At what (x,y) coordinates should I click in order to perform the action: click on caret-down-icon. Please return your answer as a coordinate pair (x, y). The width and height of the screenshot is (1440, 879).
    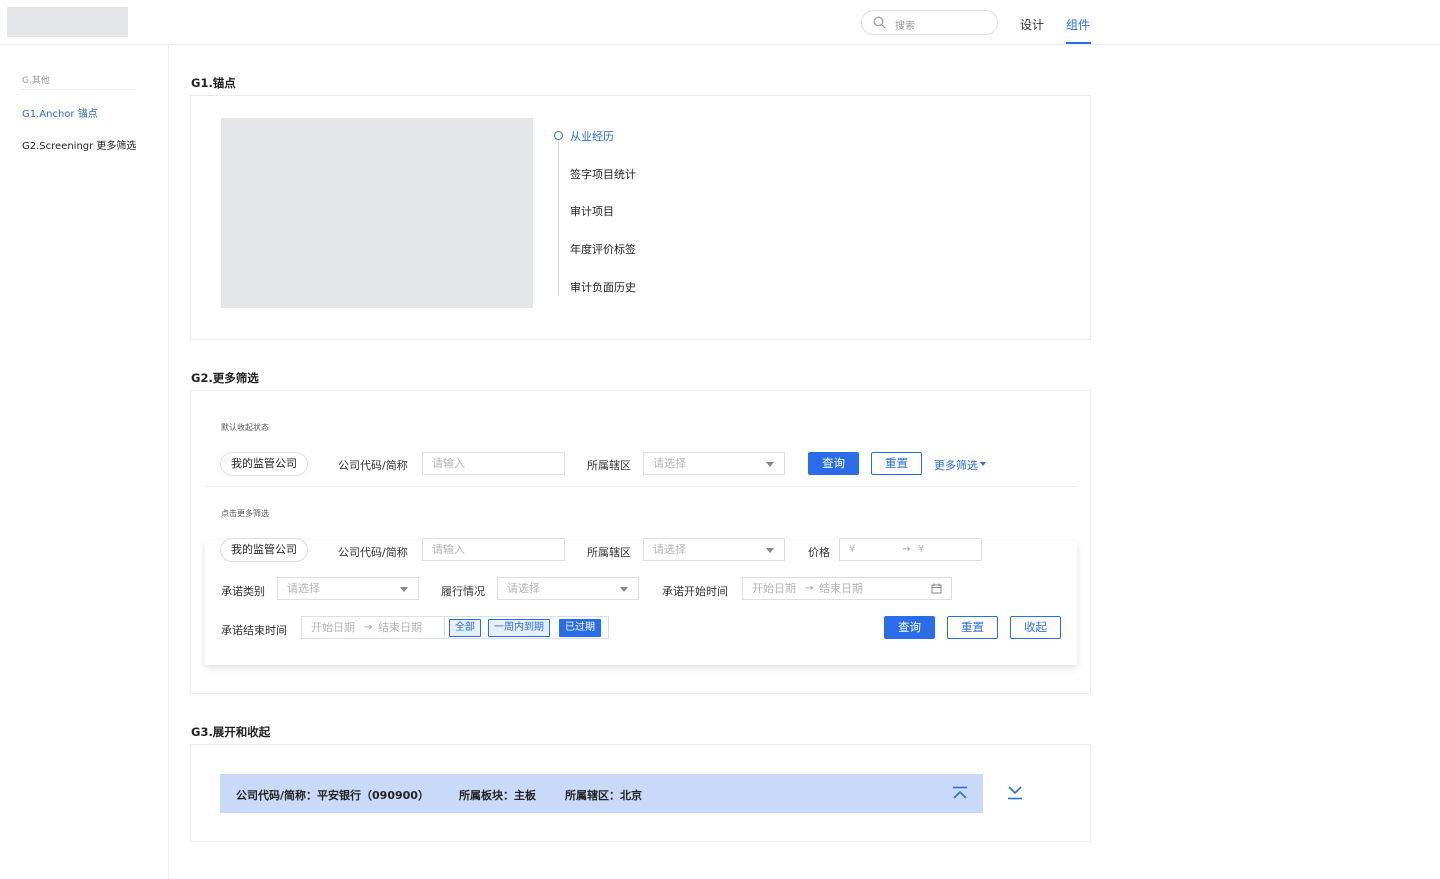
    Looking at the image, I should click on (983, 464).